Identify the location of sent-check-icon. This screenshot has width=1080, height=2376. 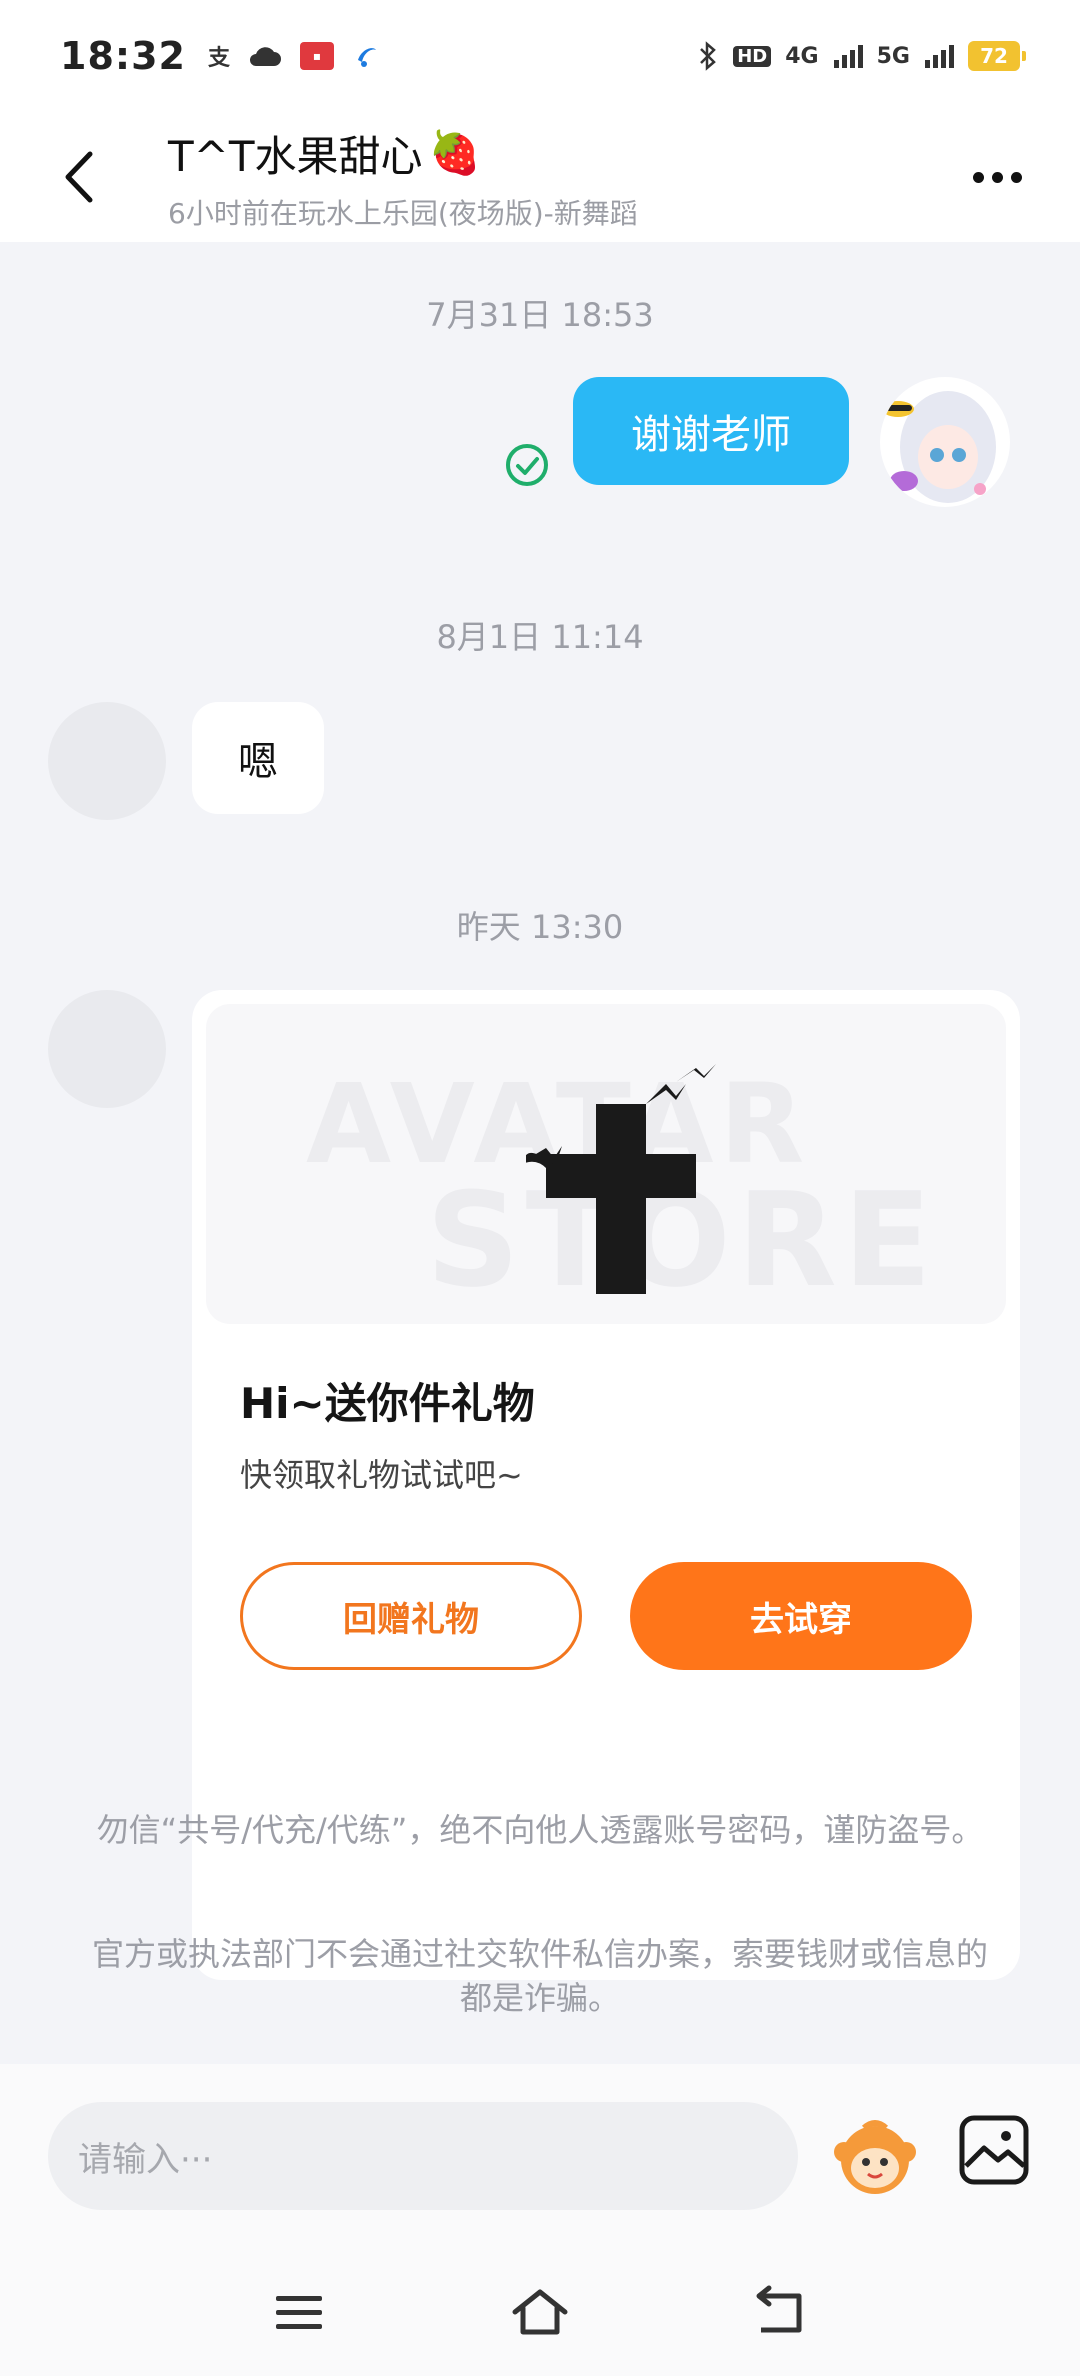
(527, 465).